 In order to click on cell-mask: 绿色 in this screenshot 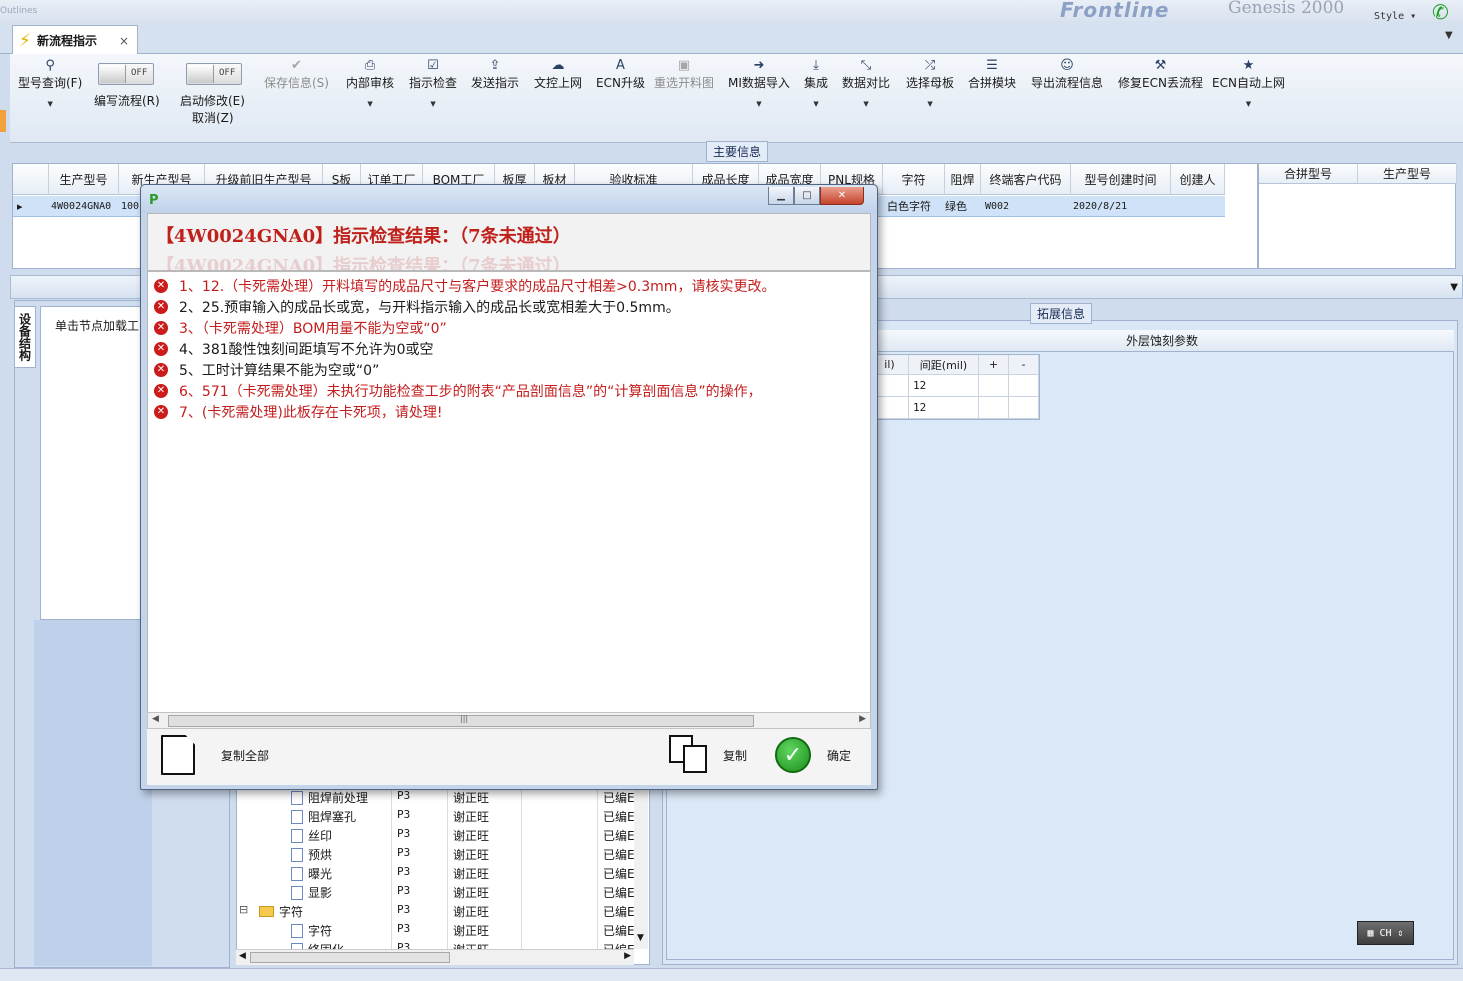, I will do `click(961, 206)`.